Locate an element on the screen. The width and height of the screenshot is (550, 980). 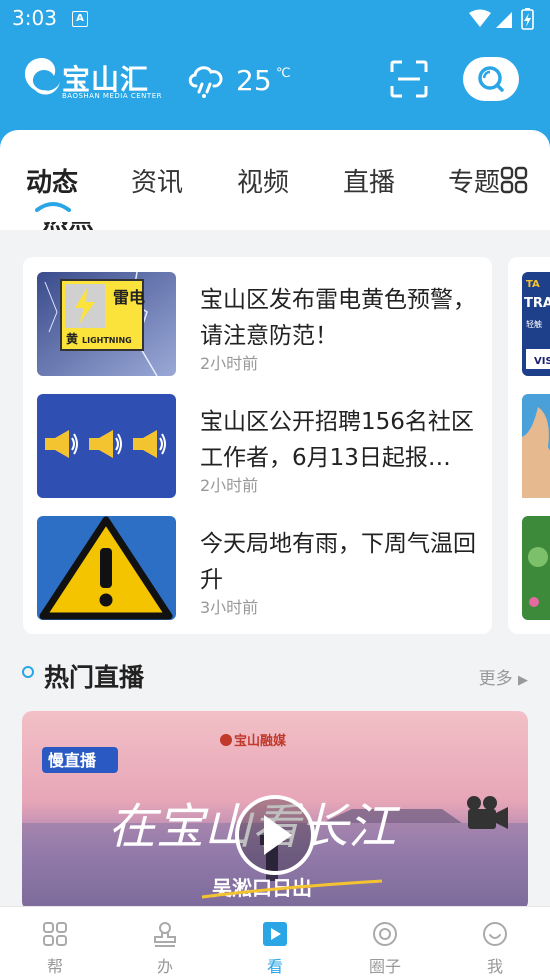
play-icon is located at coordinates (275, 934).